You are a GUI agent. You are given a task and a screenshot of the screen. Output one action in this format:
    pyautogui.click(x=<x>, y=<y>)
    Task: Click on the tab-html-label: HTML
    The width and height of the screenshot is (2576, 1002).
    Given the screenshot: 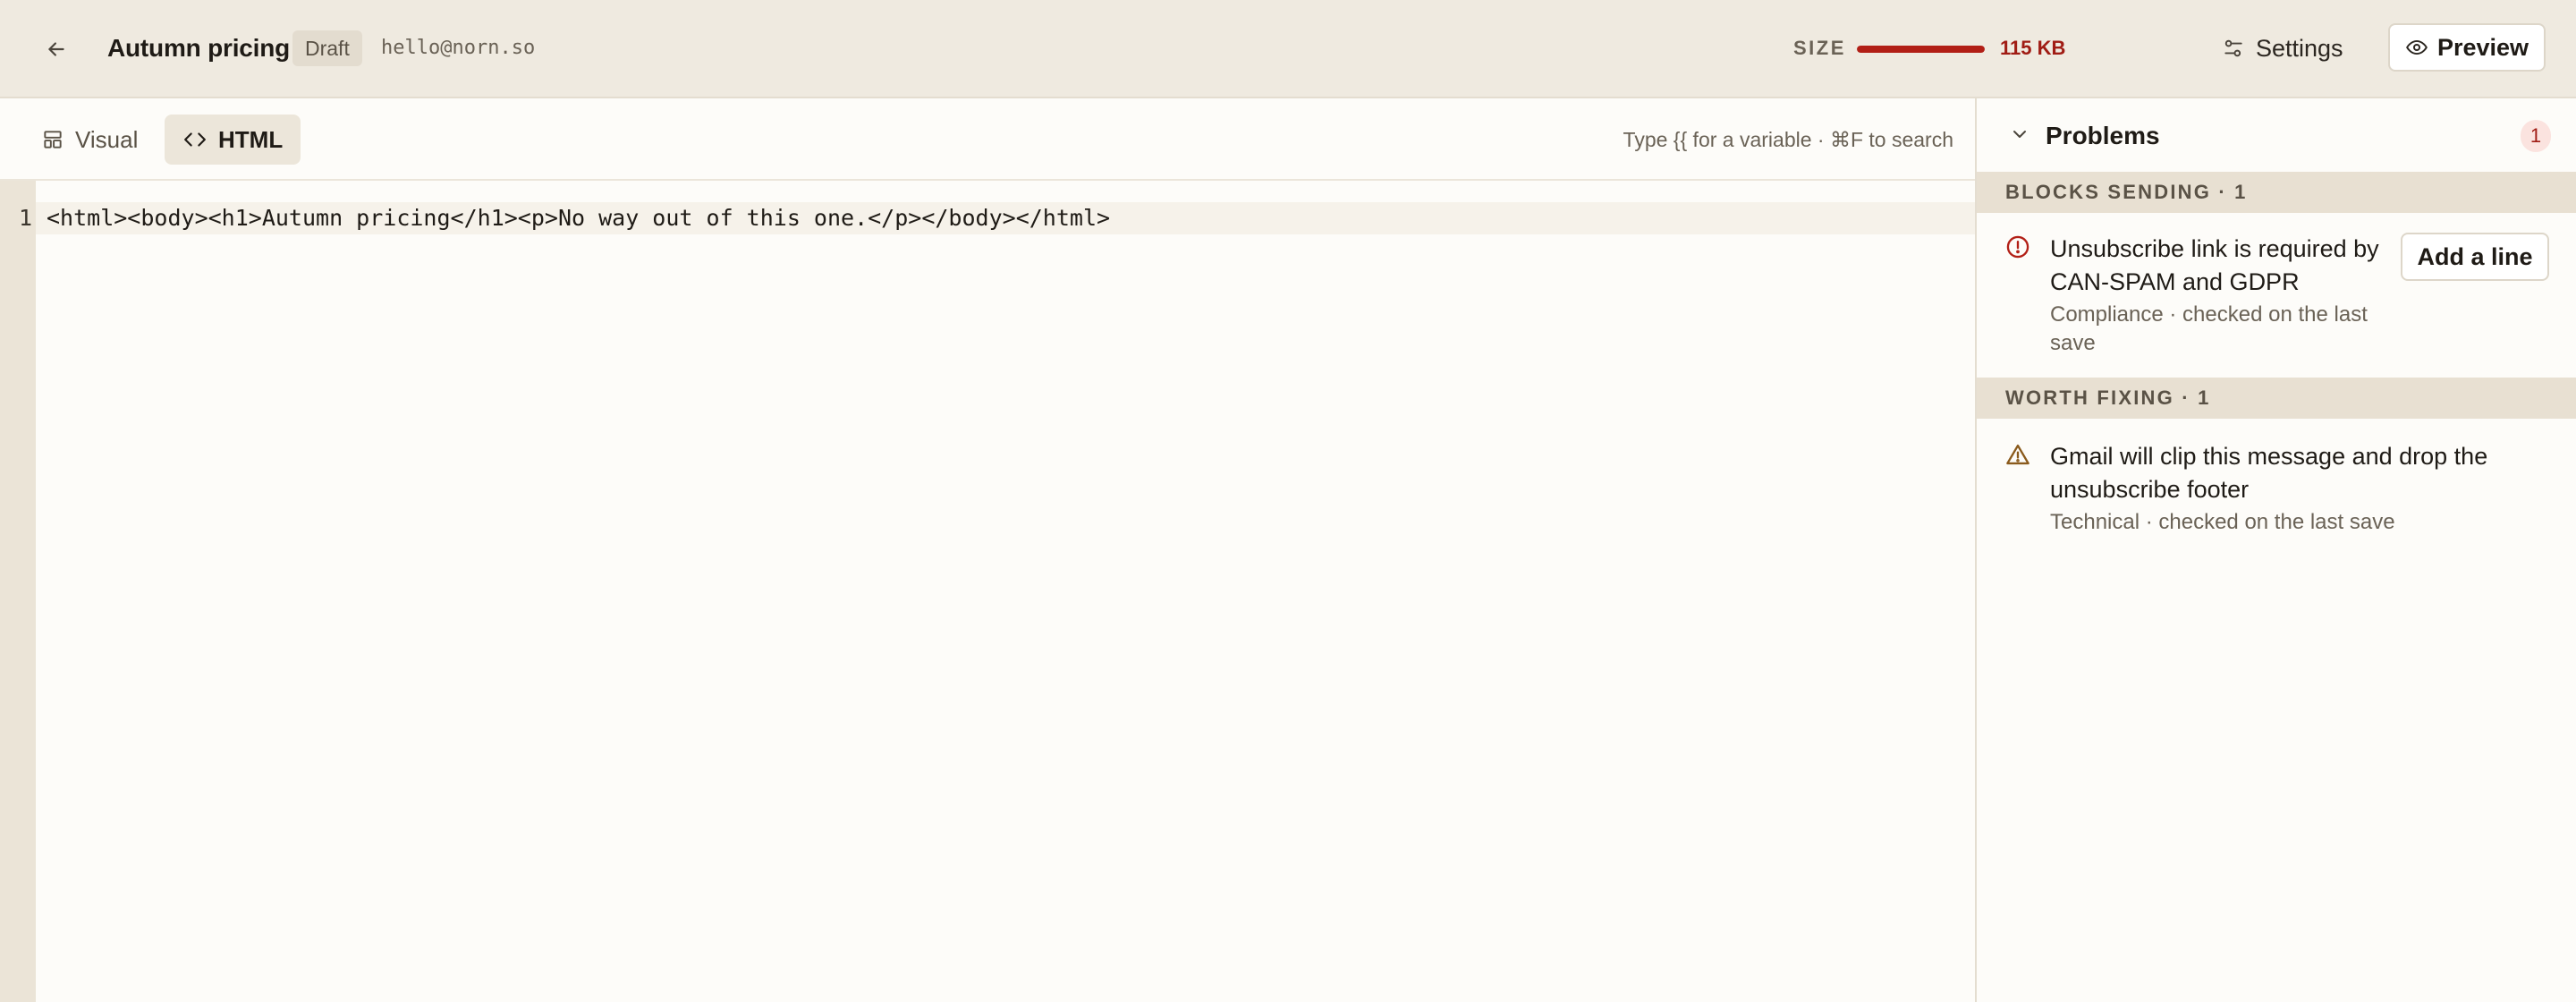 What is the action you would take?
    pyautogui.click(x=251, y=139)
    